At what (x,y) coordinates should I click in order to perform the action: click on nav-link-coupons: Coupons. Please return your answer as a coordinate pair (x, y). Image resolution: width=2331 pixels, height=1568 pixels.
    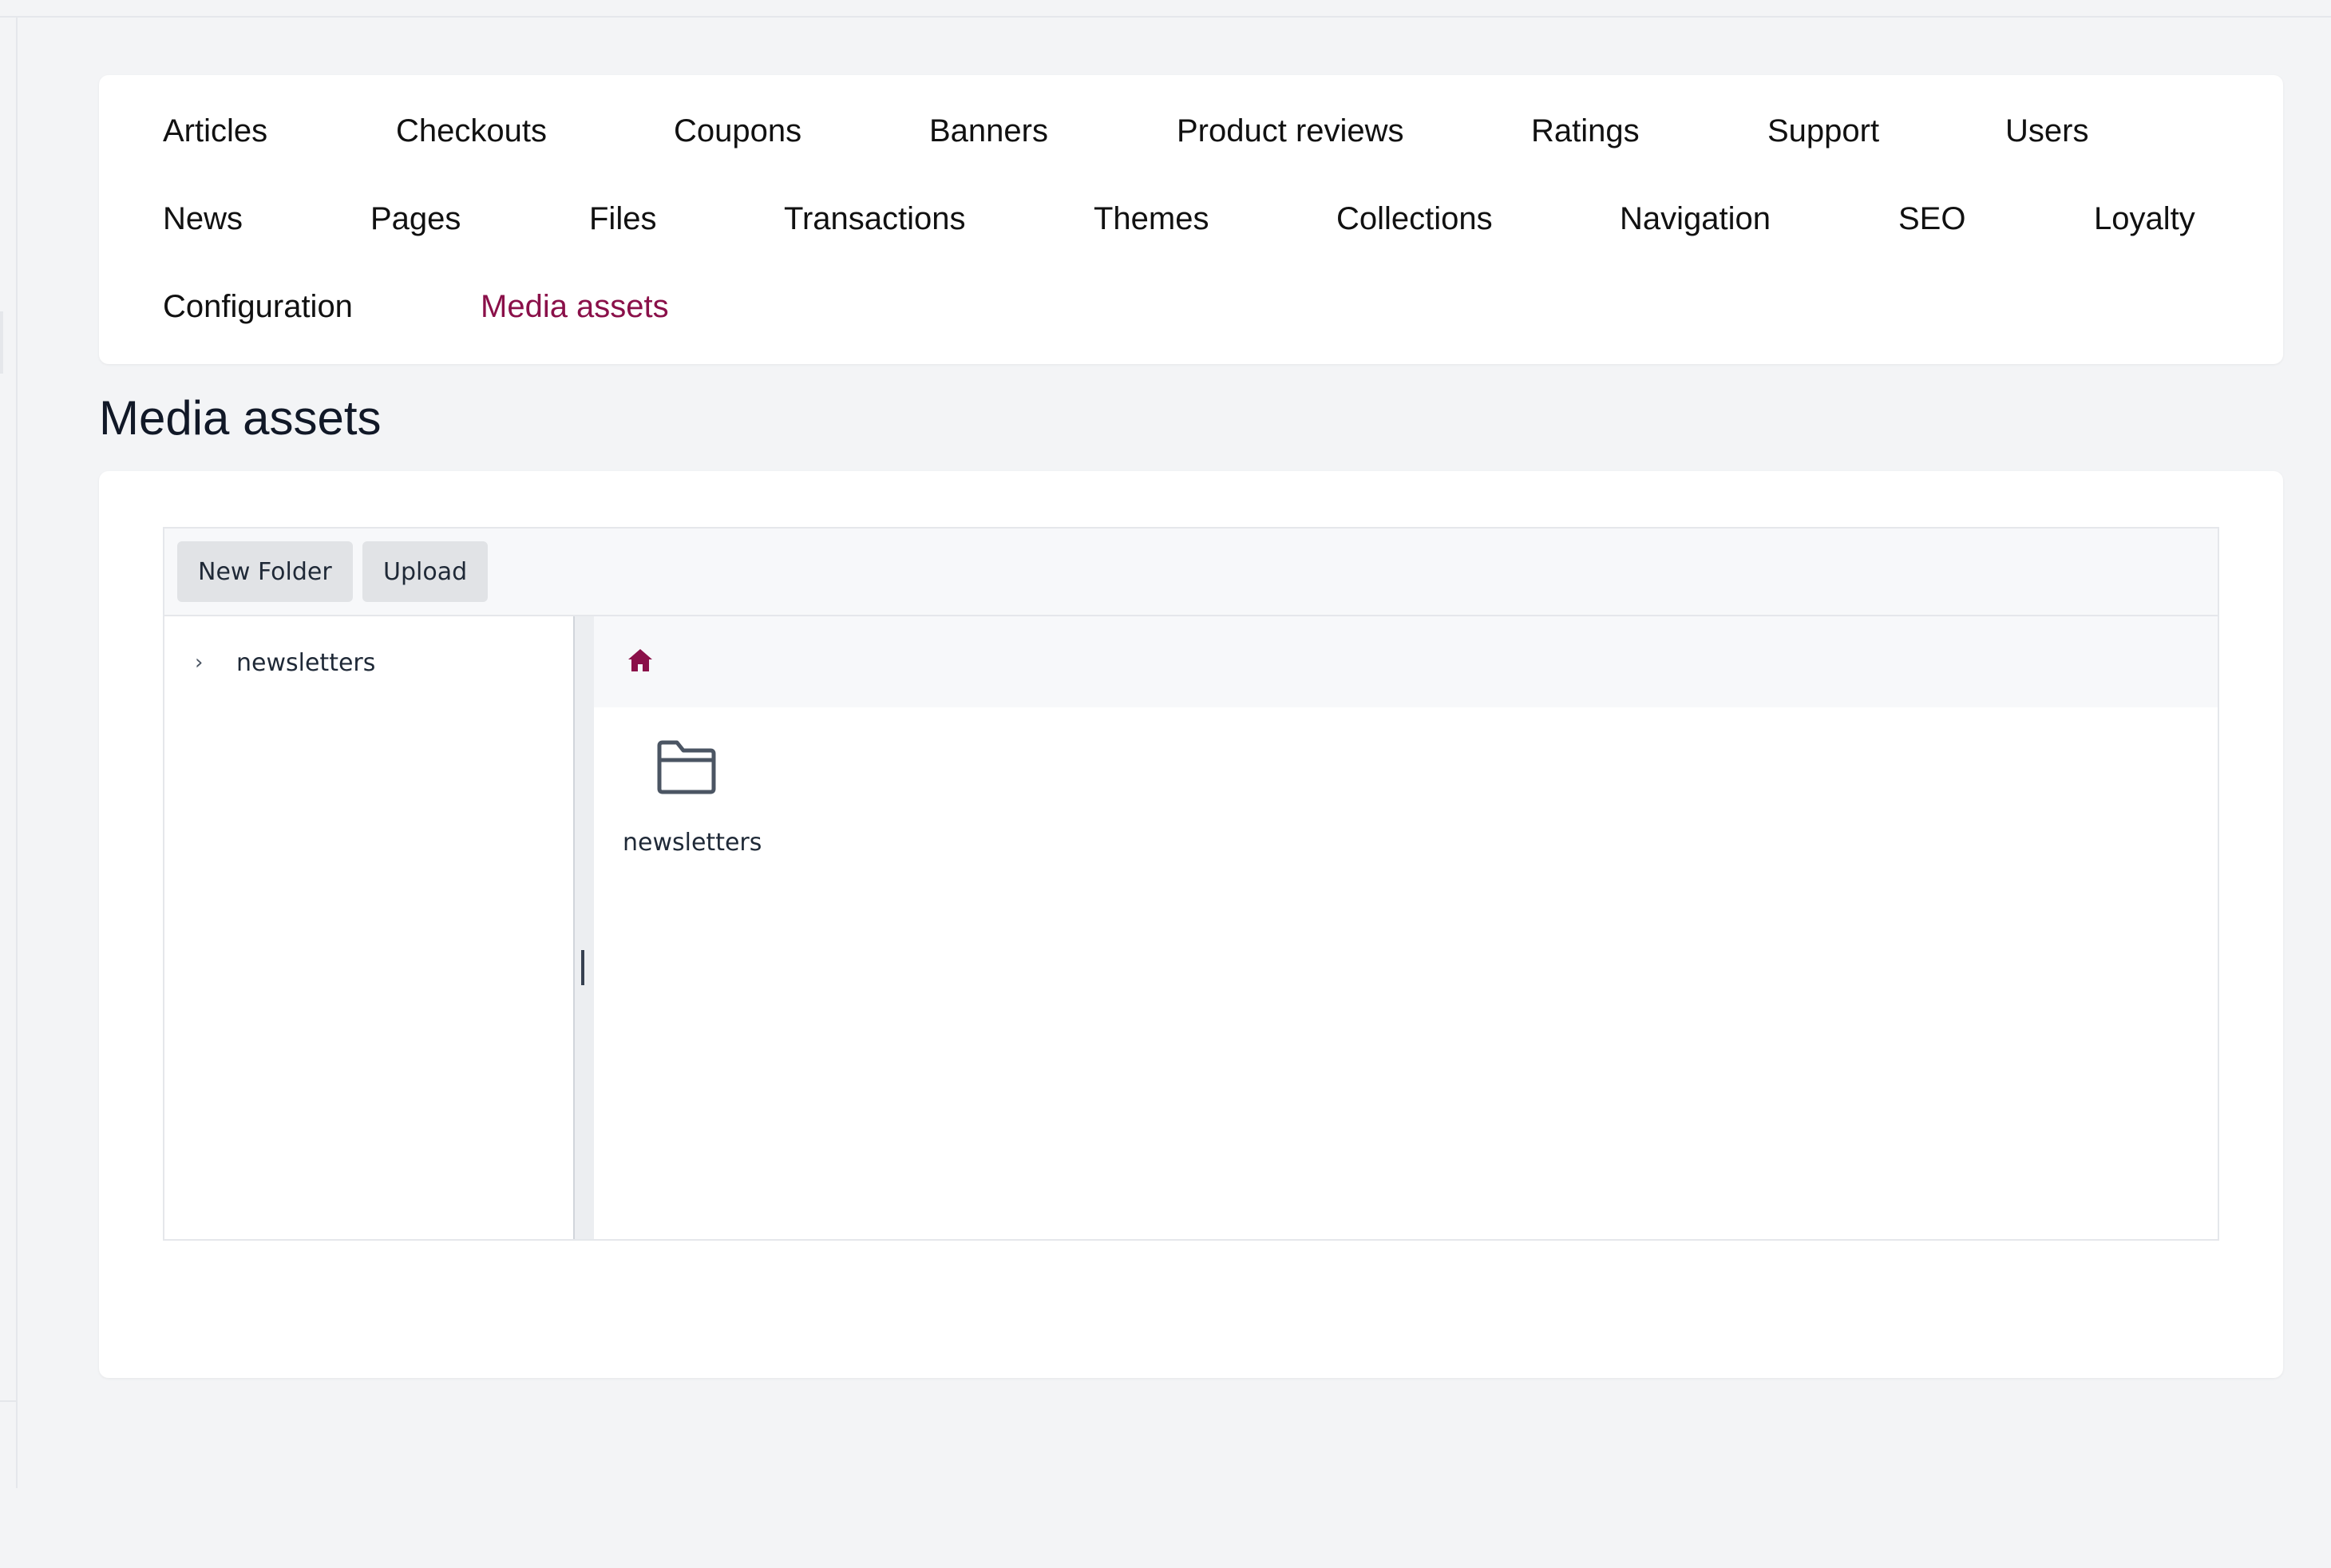
    Looking at the image, I should click on (738, 131).